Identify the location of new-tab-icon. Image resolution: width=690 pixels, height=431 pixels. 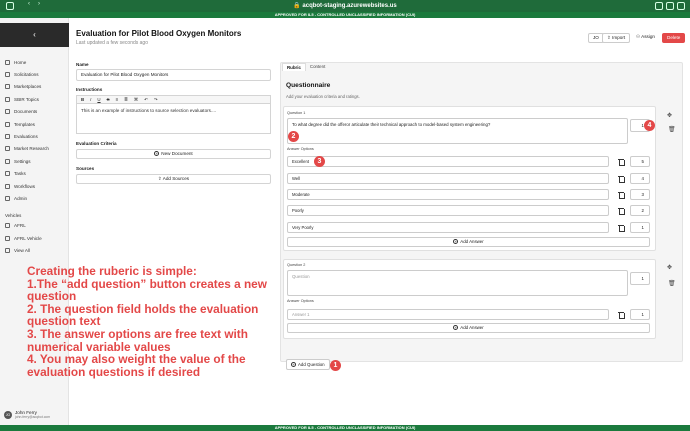
(670, 6).